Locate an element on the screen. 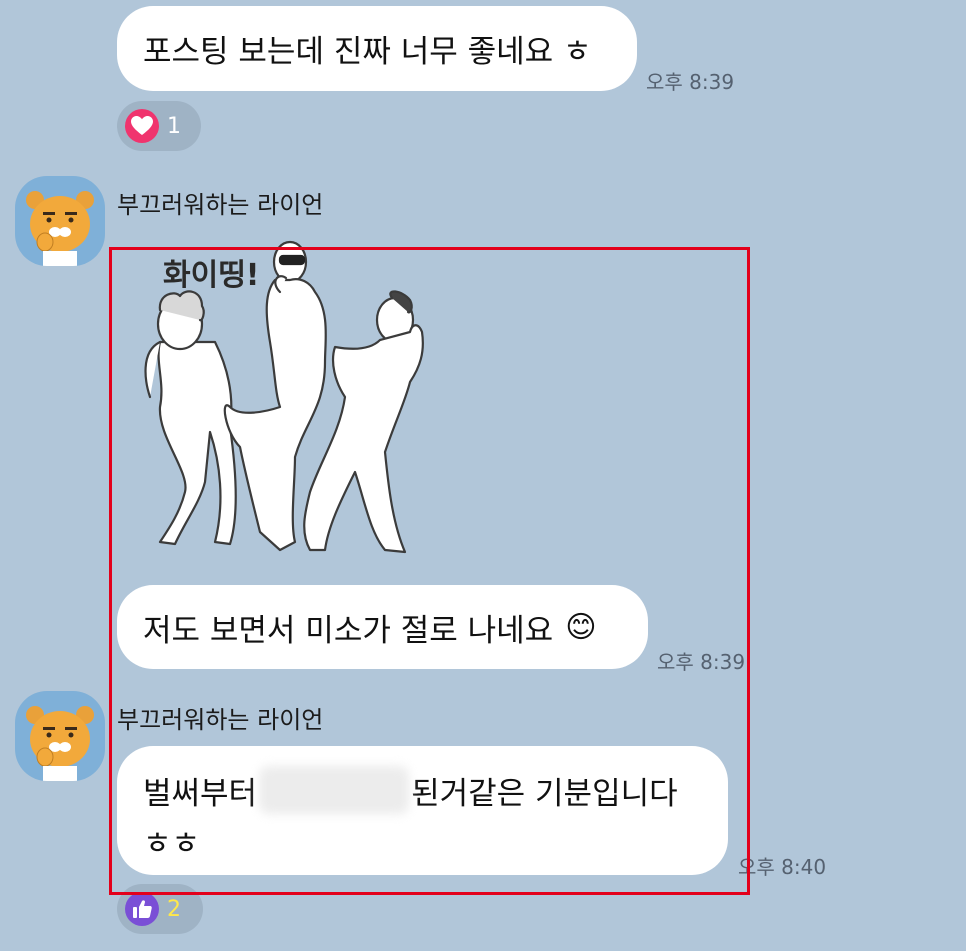 This screenshot has width=966, height=951. sticker-caption: 화이띵! is located at coordinates (211, 275).